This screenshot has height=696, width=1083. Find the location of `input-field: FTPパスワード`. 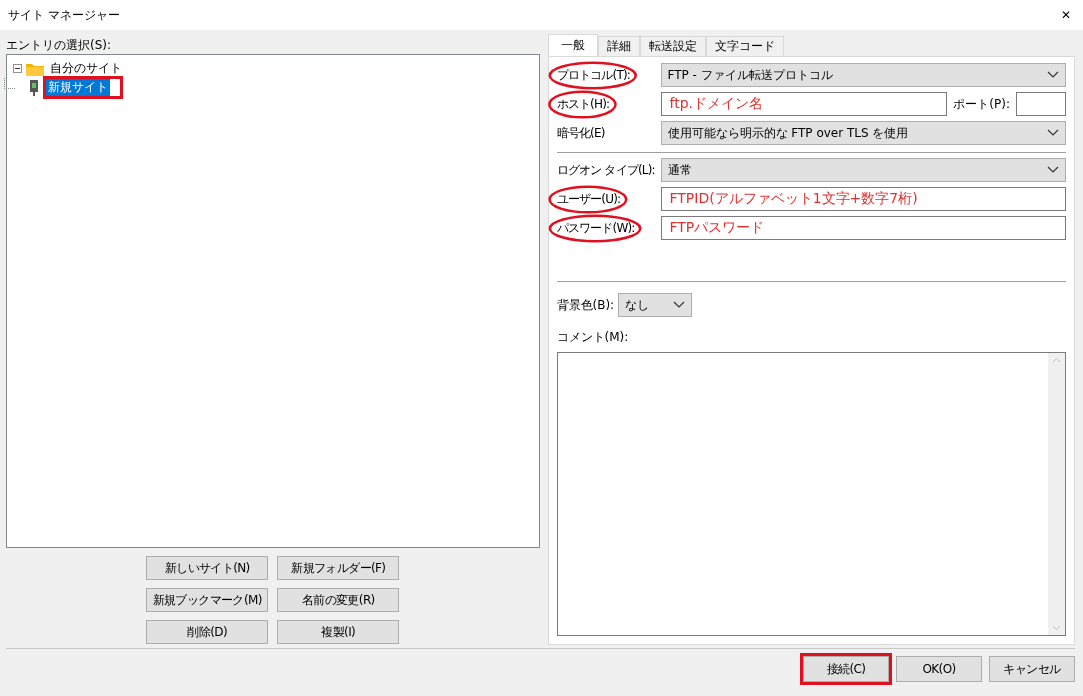

input-field: FTPパスワード is located at coordinates (863, 228).